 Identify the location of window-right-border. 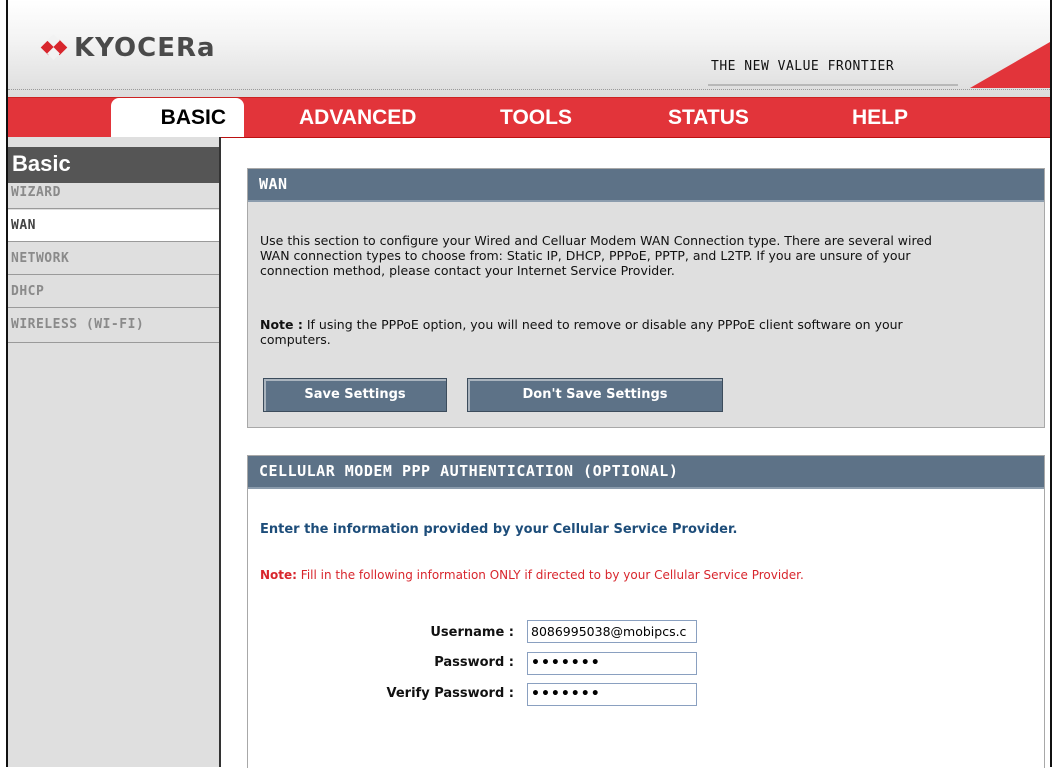
(1051, 383).